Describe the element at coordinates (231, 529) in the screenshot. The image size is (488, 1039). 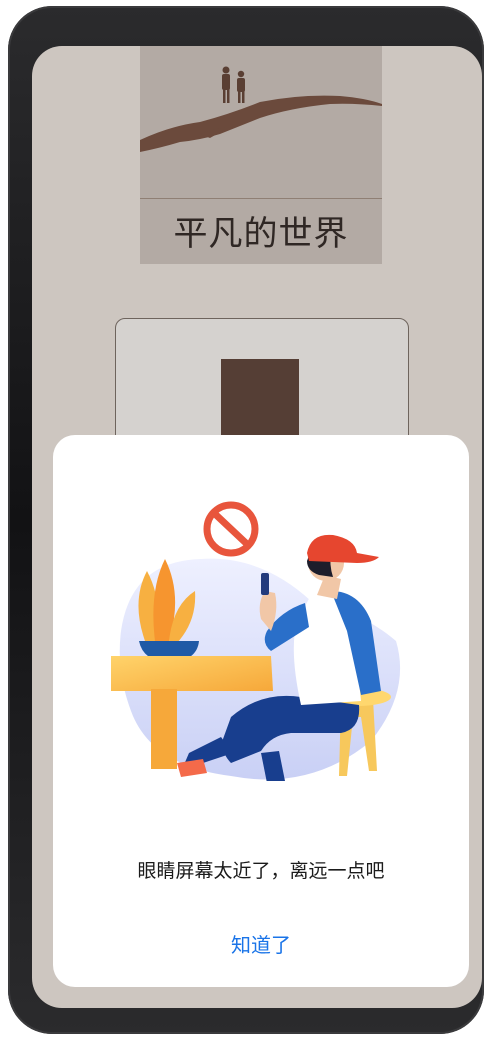
I see `no-sign-icon` at that location.